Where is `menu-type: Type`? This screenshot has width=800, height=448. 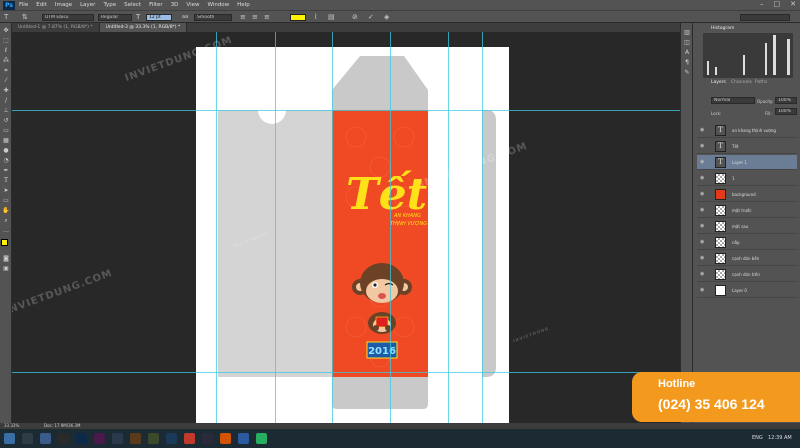
menu-type: Type is located at coordinates (109, 5).